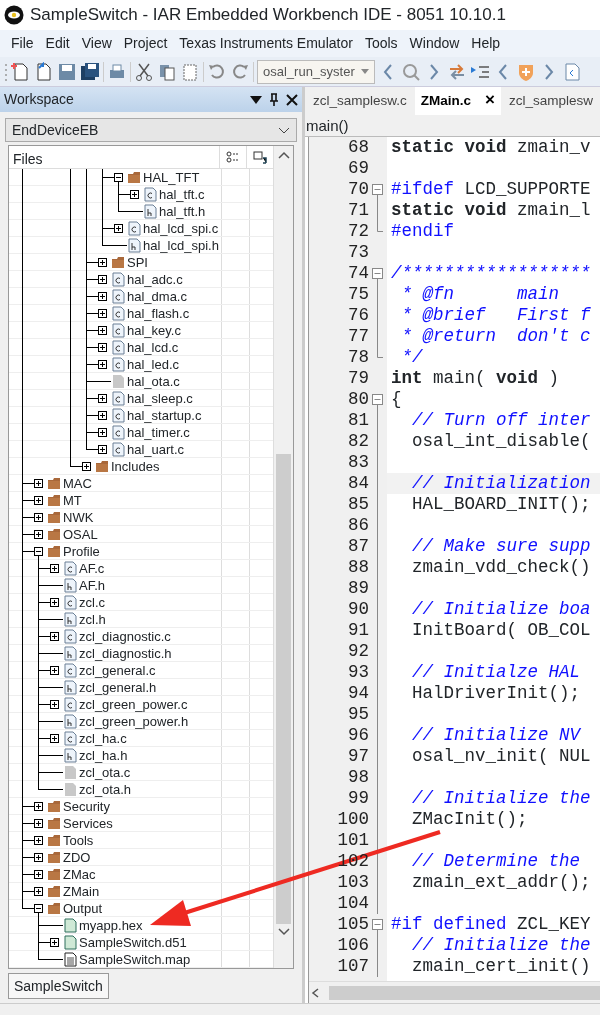 This screenshot has height=1015, width=600. Describe the element at coordinates (132, 942) in the screenshot. I see `tree-item: SampleSwitch.d51` at that location.